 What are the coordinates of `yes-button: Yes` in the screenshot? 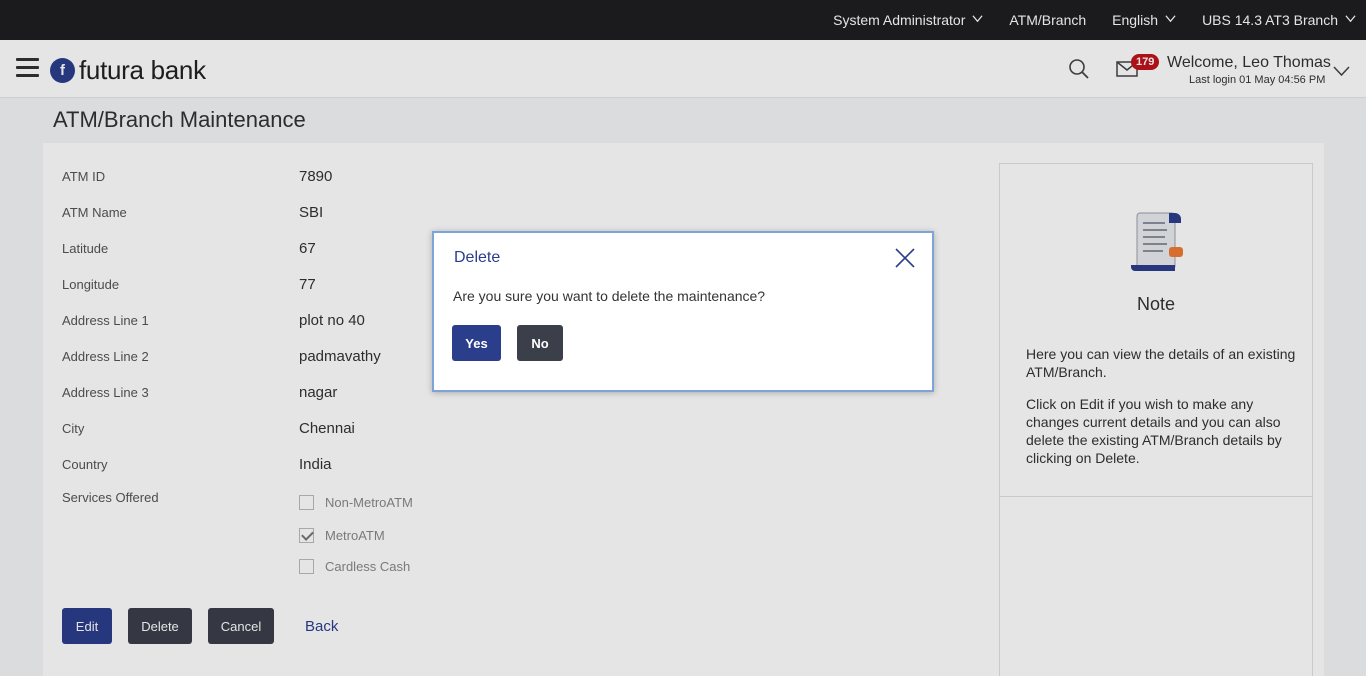 It's located at (476, 343).